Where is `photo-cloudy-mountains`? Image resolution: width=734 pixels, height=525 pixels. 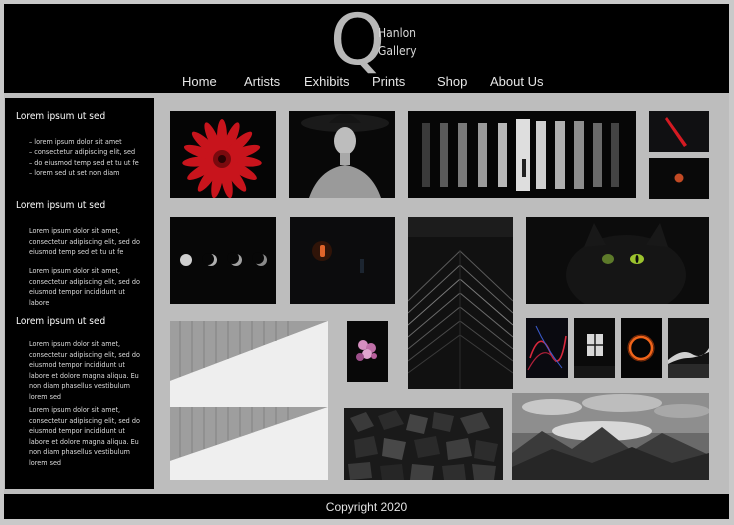
photo-cloudy-mountains is located at coordinates (610, 436).